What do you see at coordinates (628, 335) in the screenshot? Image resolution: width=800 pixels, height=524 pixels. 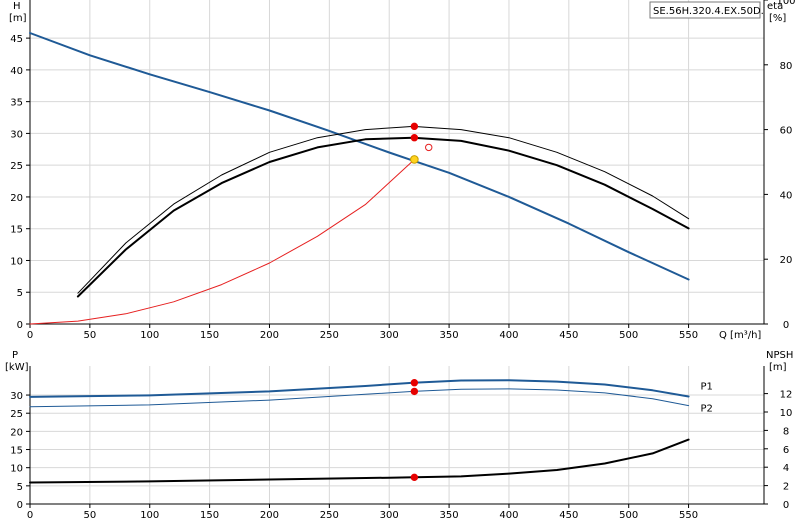 I see `top-x-tick-label: 500` at bounding box center [628, 335].